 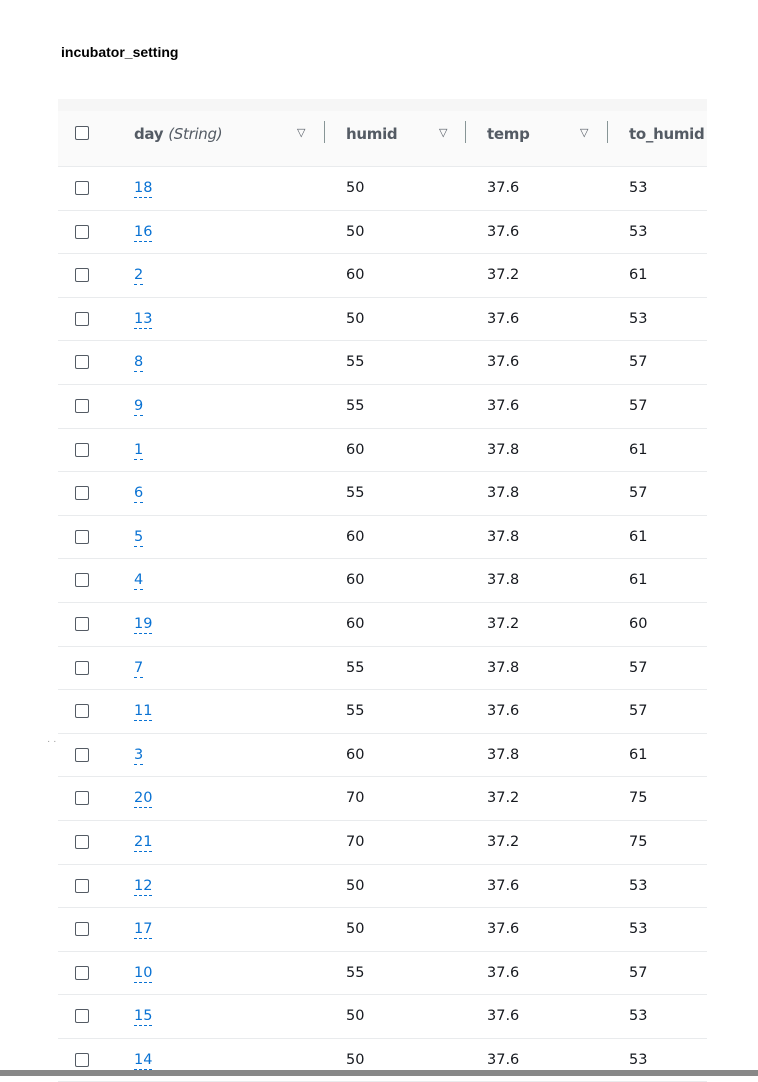 I want to click on day-link: 1, so click(x=139, y=451).